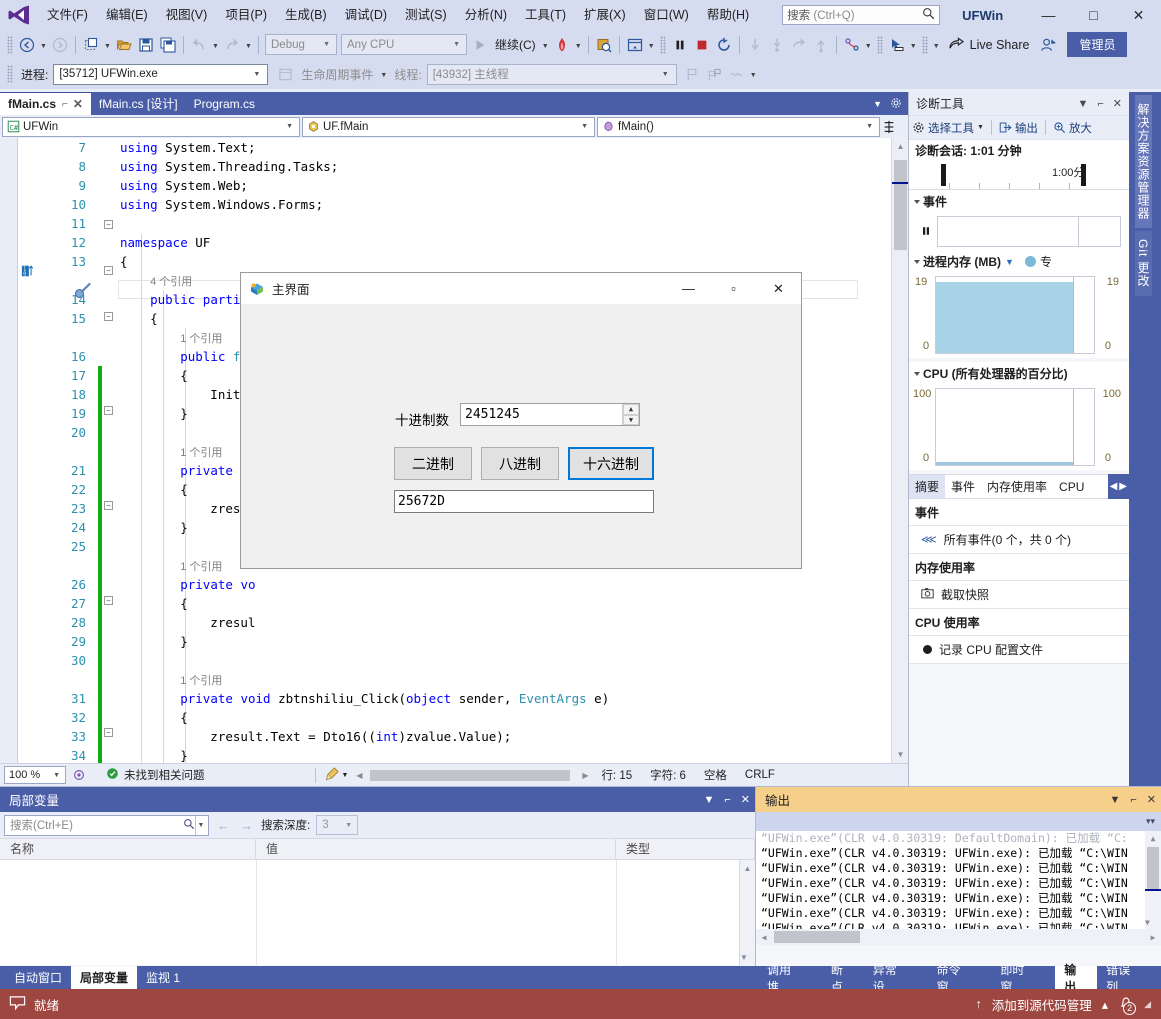  I want to click on spinner-up-button: ▲, so click(631, 409).